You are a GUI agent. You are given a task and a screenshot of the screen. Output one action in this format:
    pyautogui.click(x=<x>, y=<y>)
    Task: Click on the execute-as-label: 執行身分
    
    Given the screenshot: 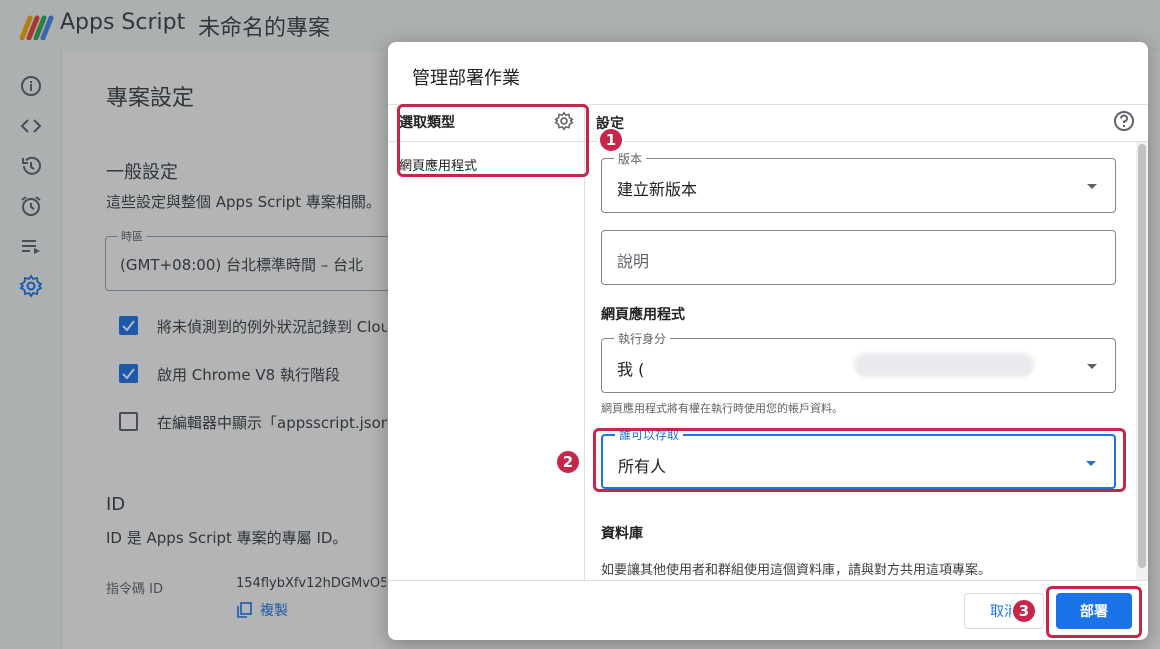 What is the action you would take?
    pyautogui.click(x=642, y=338)
    